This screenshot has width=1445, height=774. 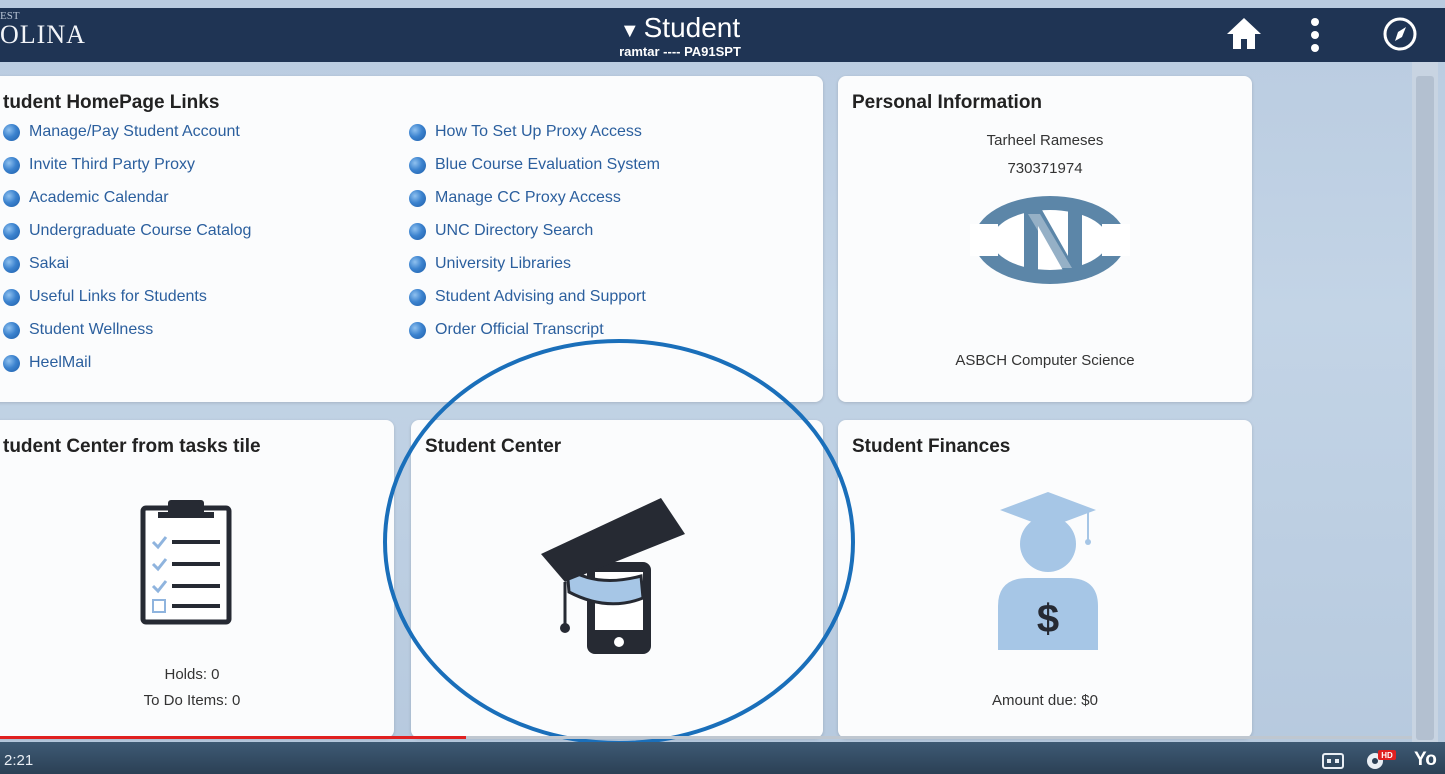 What do you see at coordinates (680, 51) in the screenshot?
I see `user-database-label: ramtar ---- PA91SPT` at bounding box center [680, 51].